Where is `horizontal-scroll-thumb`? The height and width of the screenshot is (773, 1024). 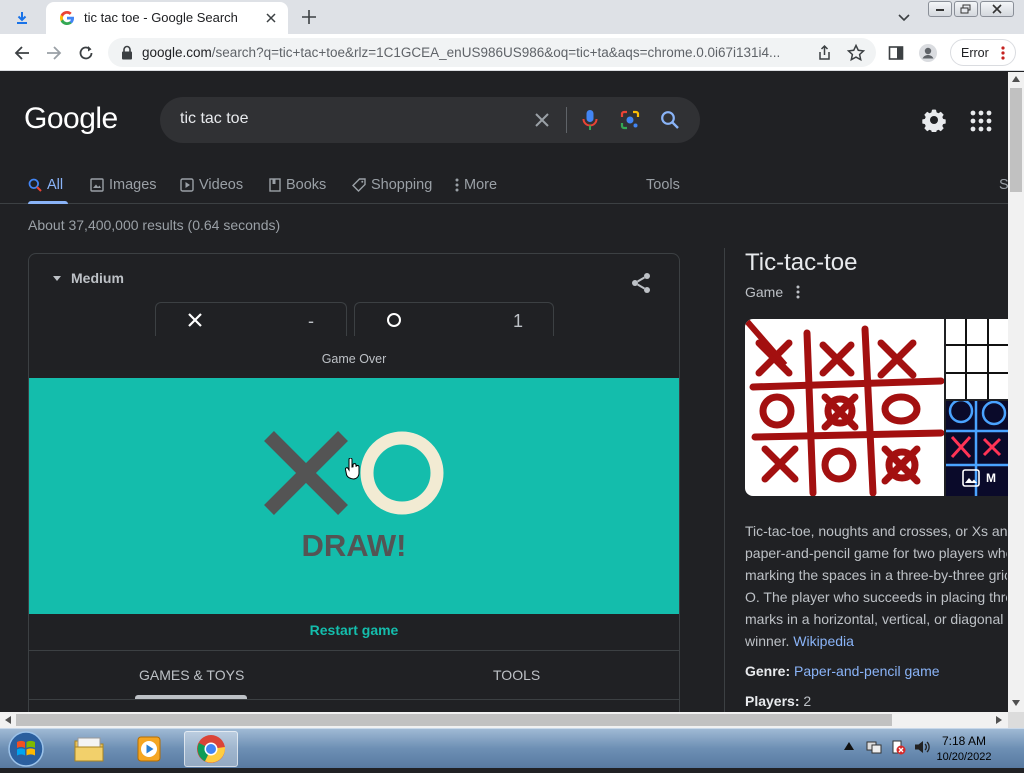 horizontal-scroll-thumb is located at coordinates (454, 720).